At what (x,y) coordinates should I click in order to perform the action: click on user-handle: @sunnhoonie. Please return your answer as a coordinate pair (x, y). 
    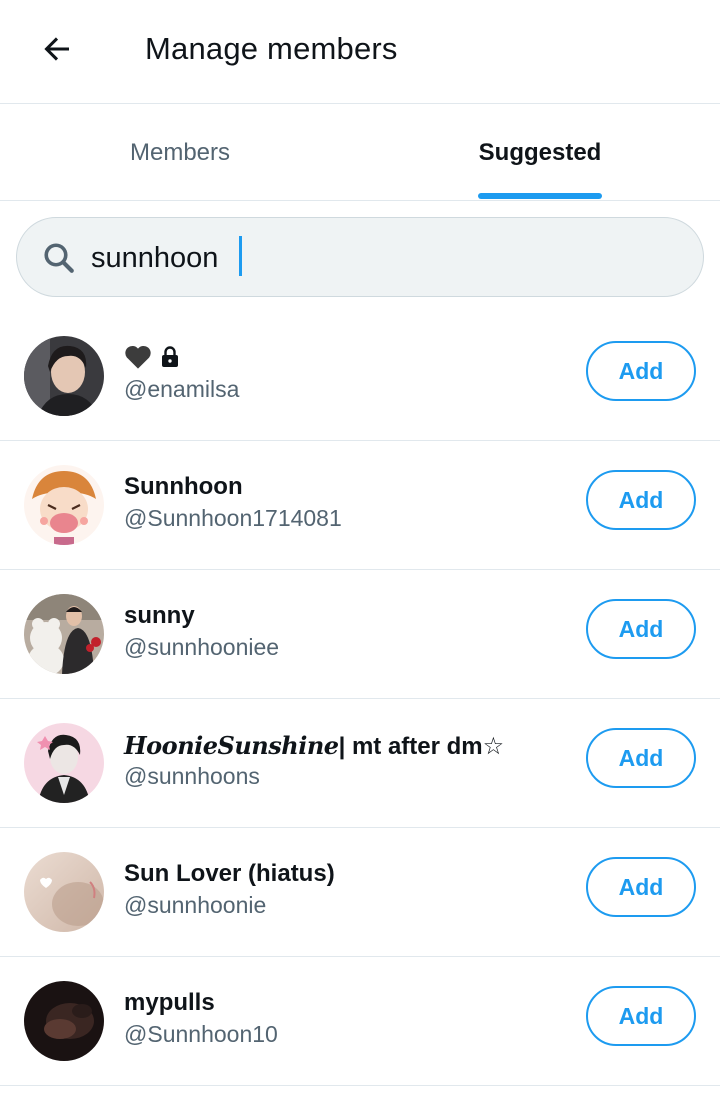
    Looking at the image, I should click on (195, 905).